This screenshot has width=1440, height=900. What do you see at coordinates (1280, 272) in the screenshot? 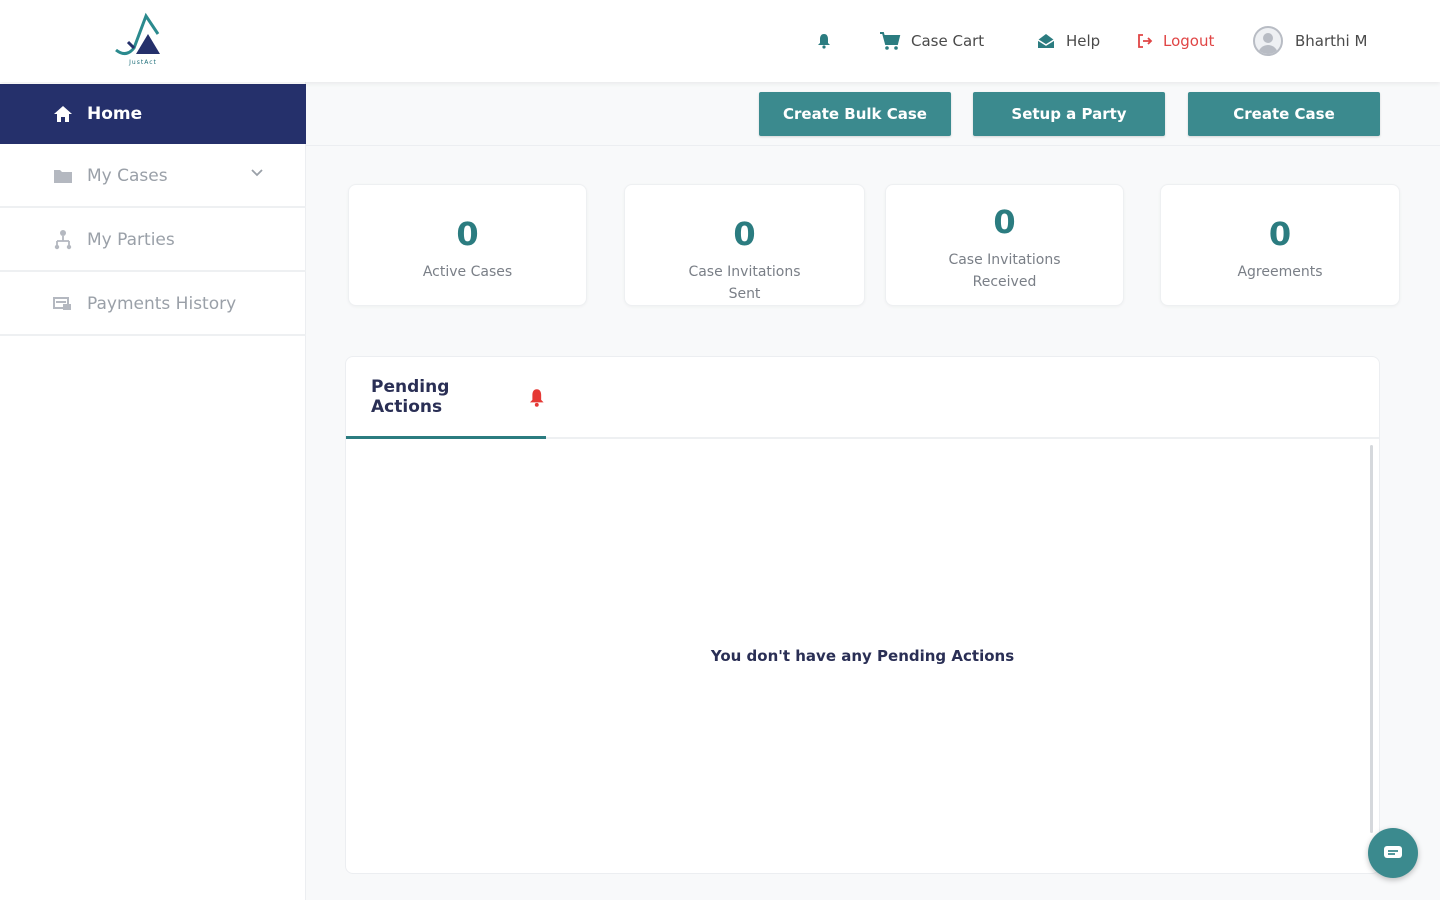
I see `stat-label: Agreements` at bounding box center [1280, 272].